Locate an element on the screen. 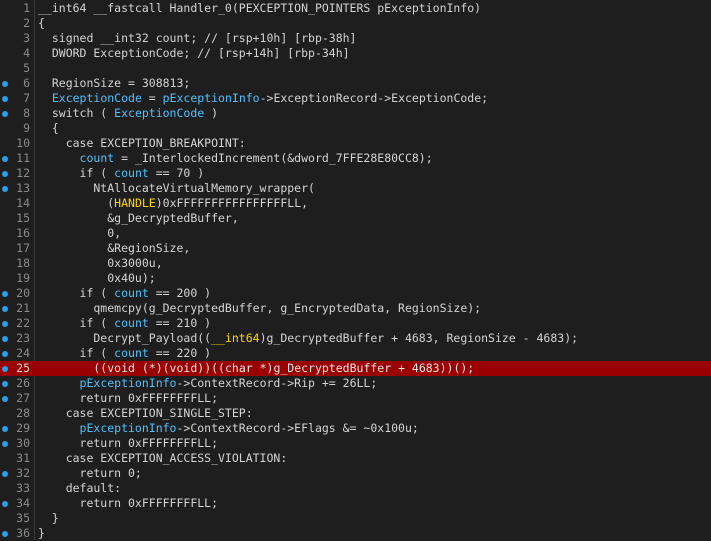 This screenshot has width=711, height=541. code-text: if ( count == 70 ) is located at coordinates (121, 173).